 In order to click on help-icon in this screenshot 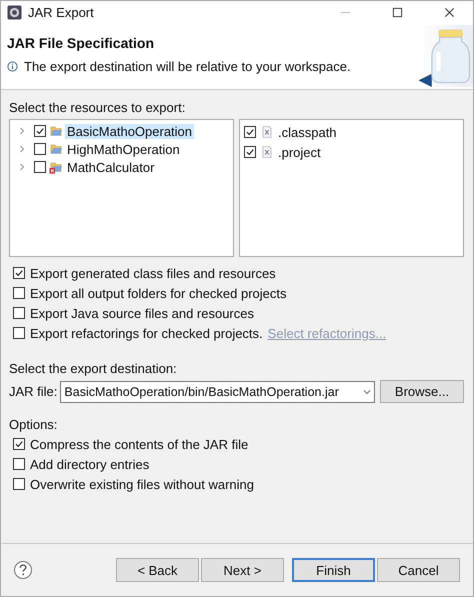, I will do `click(23, 570)`.